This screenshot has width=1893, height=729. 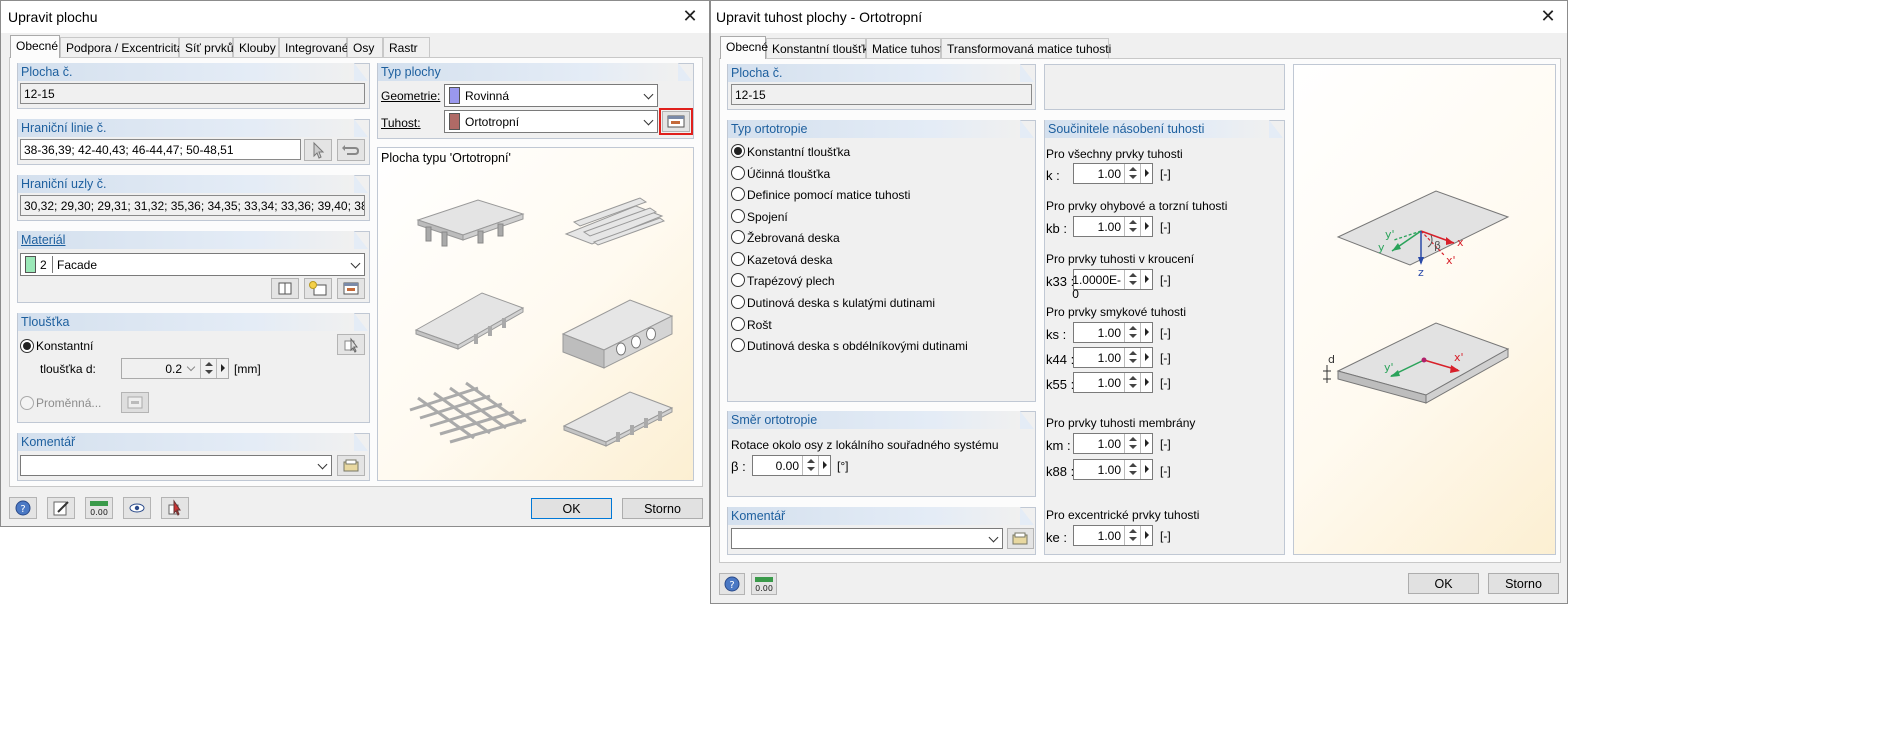 What do you see at coordinates (1113, 226) in the screenshot?
I see `kb-input: 1.00` at bounding box center [1113, 226].